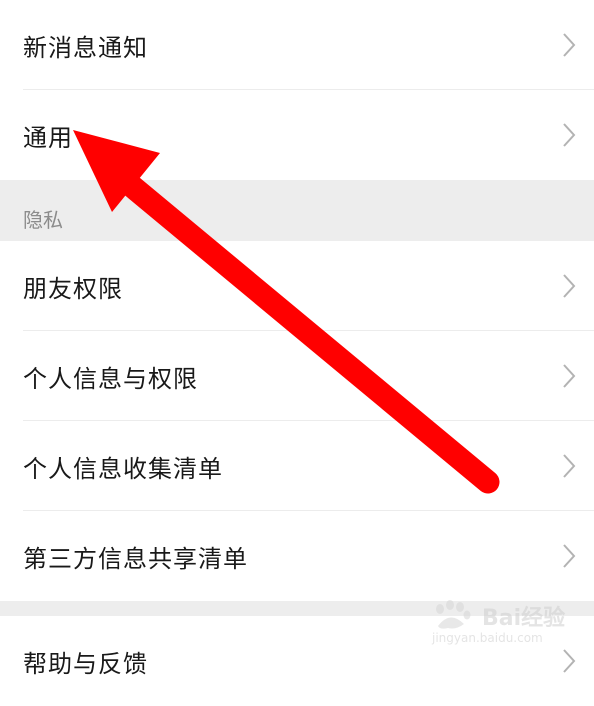 The width and height of the screenshot is (594, 706). Describe the element at coordinates (297, 556) in the screenshot. I see `settings-item-third-party-sharing-list: 第三方信息共享清单` at that location.